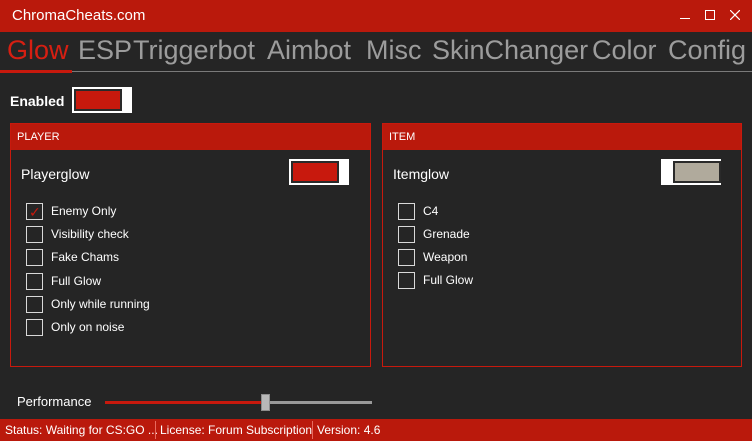 This screenshot has height=441, width=752. I want to click on active-tab-indicator, so click(36, 71).